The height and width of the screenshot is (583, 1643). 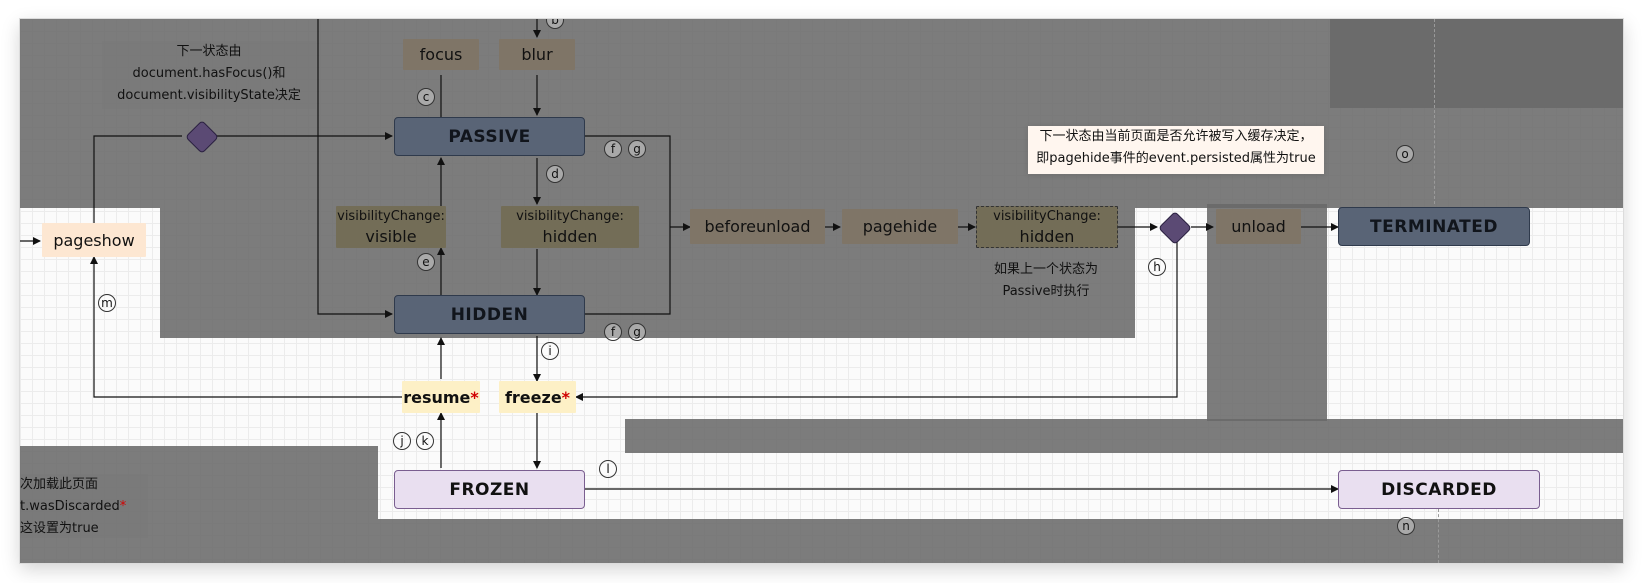 I want to click on badge-h: h, so click(x=1157, y=267).